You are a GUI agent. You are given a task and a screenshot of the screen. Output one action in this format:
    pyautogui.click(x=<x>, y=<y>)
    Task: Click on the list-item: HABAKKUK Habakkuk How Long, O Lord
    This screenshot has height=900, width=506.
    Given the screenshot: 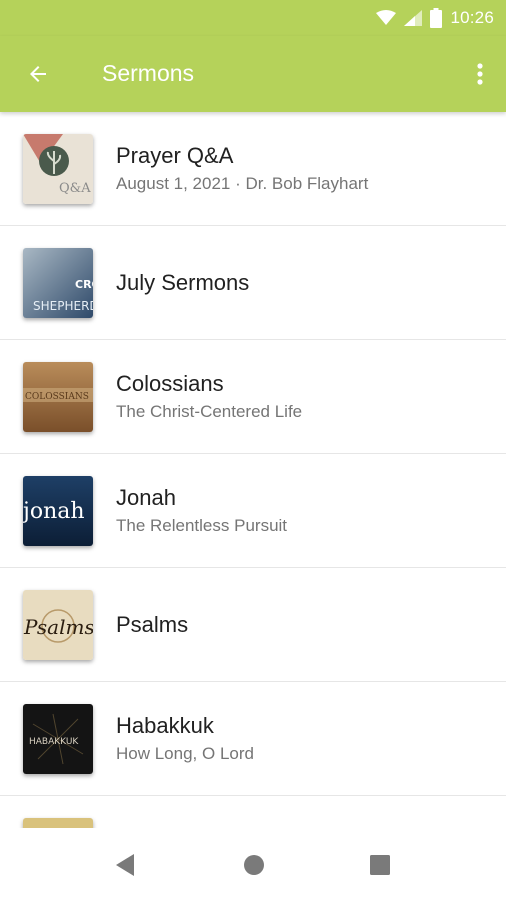 What is the action you would take?
    pyautogui.click(x=253, y=739)
    